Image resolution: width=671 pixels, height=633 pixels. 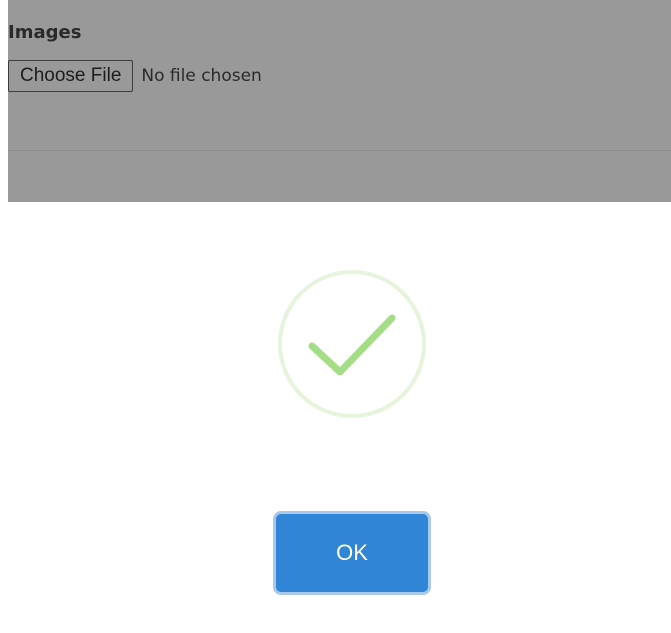 I want to click on divider, so click(x=339, y=150).